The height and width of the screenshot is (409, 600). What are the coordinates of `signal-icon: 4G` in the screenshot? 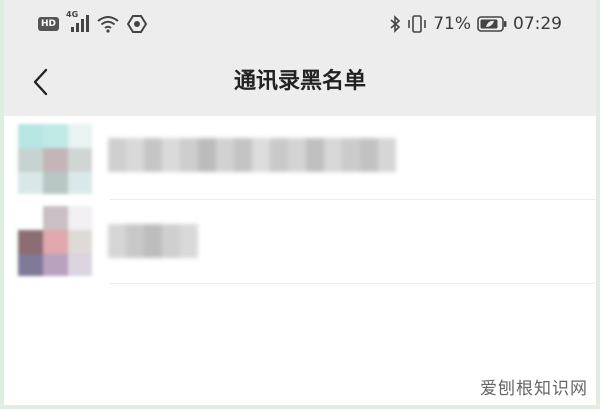 It's located at (78, 21).